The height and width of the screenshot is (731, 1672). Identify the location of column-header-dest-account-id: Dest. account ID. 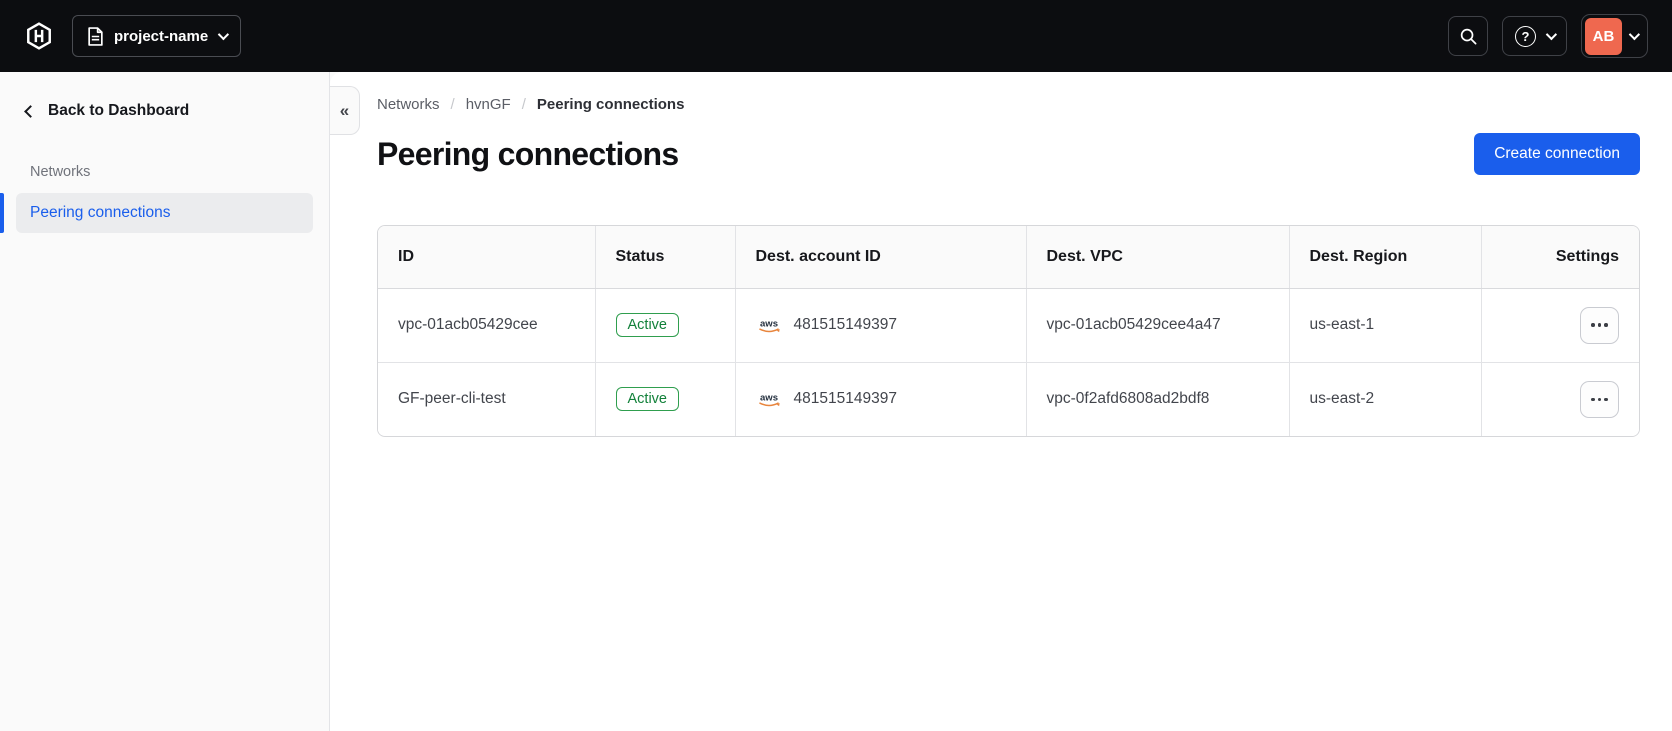
(880, 257).